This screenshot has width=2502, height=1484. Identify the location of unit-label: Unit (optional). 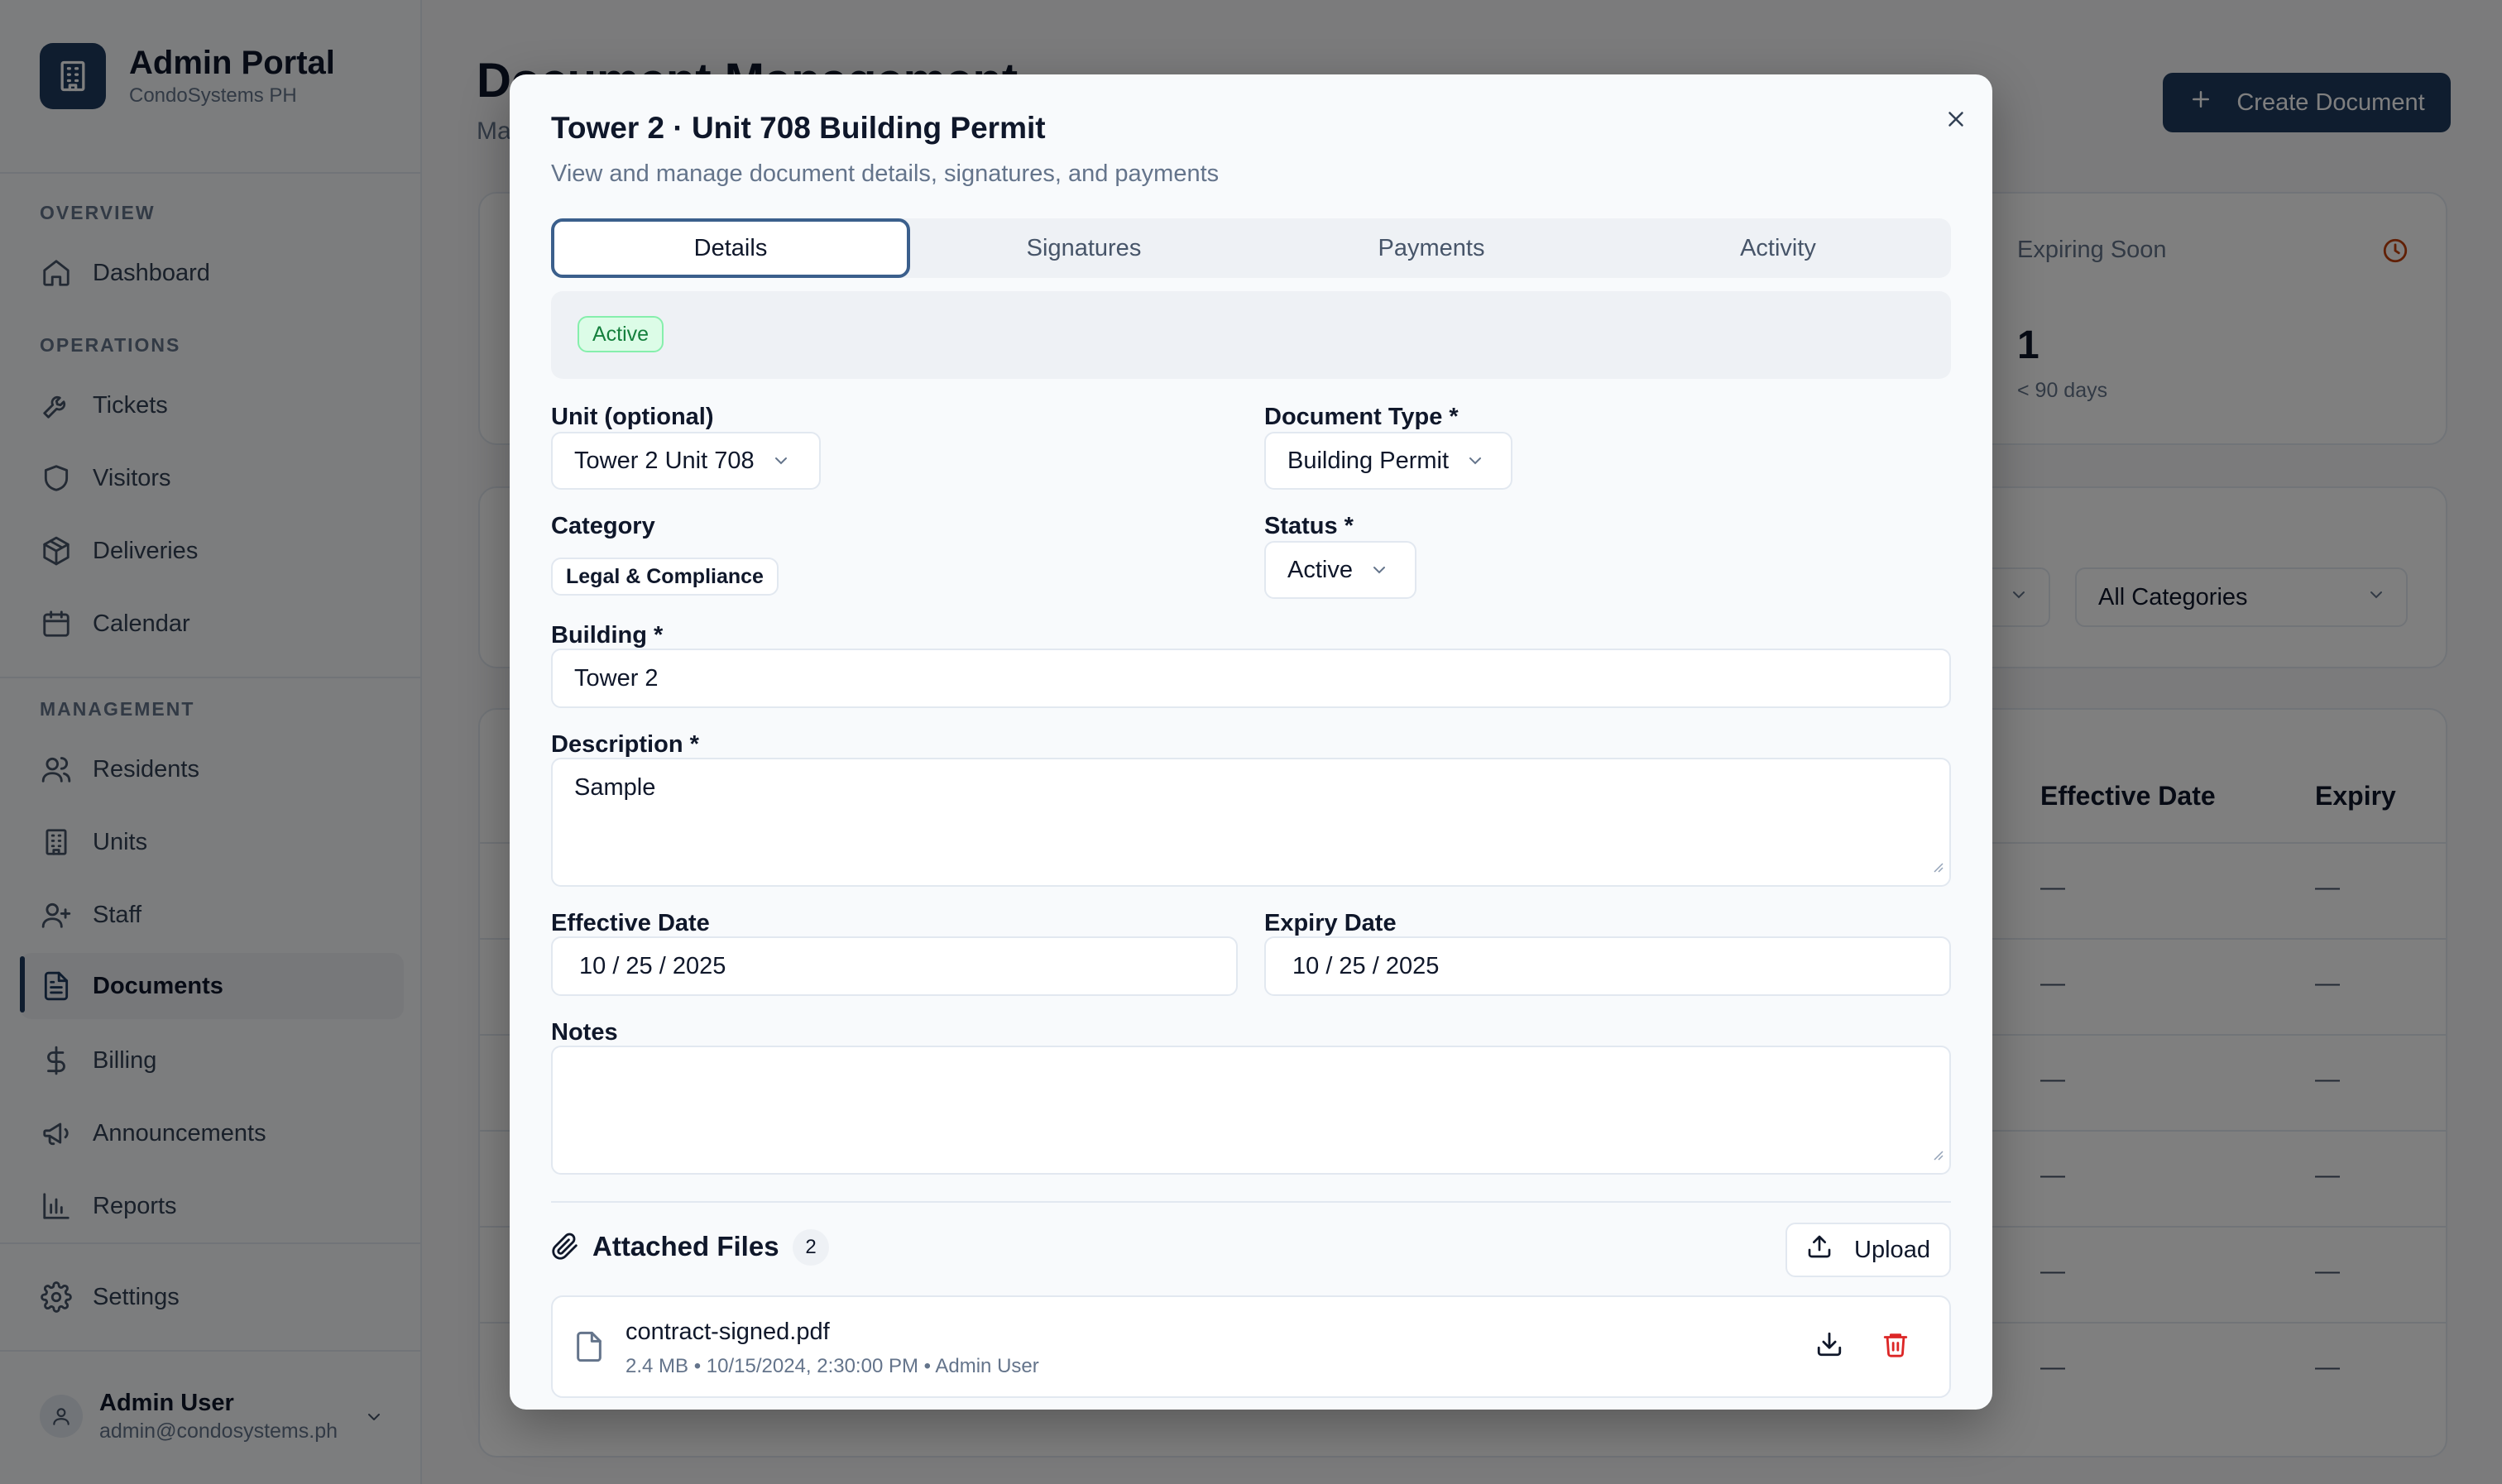
(632, 417).